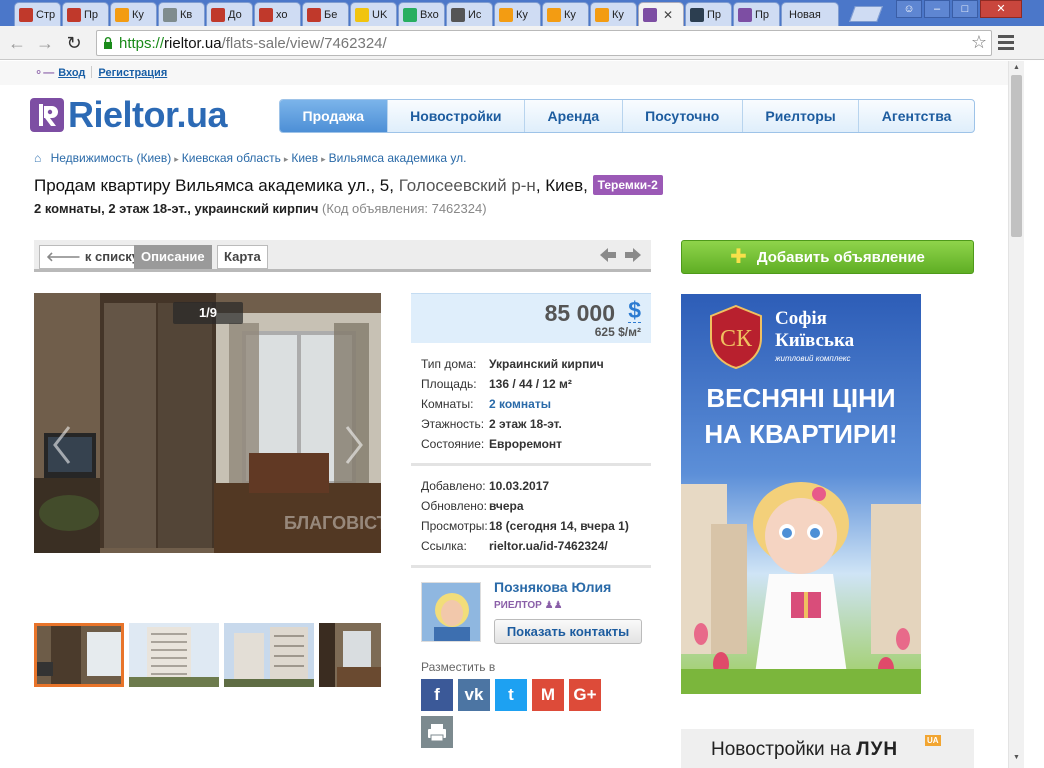  What do you see at coordinates (37, 158) in the screenshot?
I see `home-icon: ⌂` at bounding box center [37, 158].